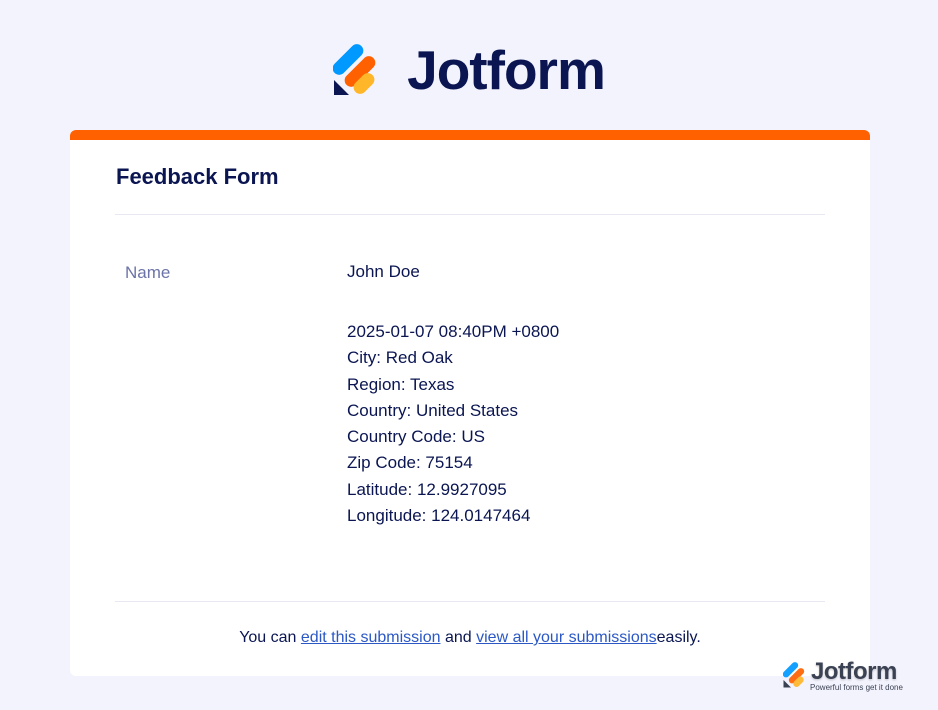  What do you see at coordinates (566, 637) in the screenshot?
I see `view-submissions-link: view all your submissions` at bounding box center [566, 637].